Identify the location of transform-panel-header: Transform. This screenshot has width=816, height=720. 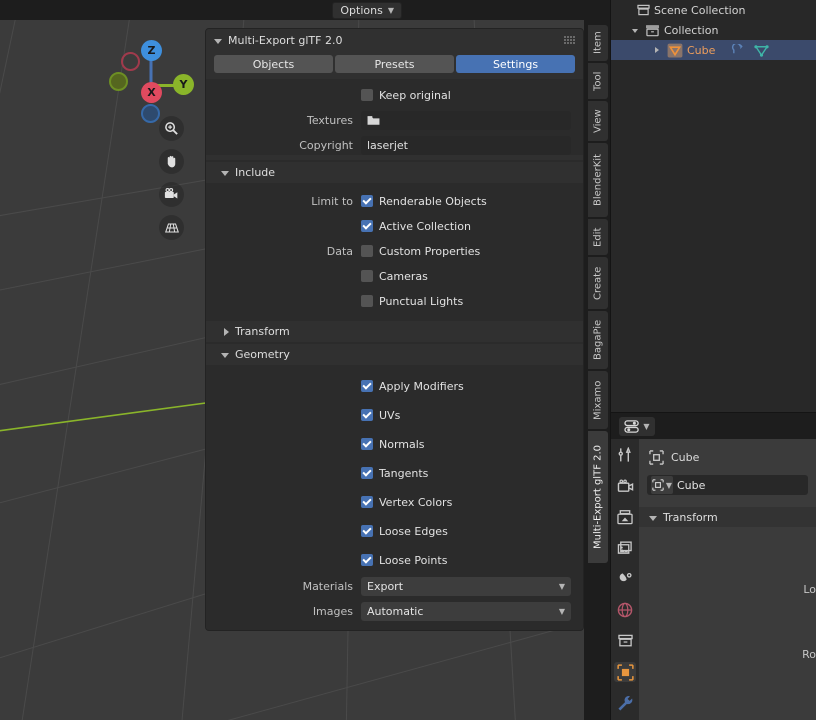
(727, 517).